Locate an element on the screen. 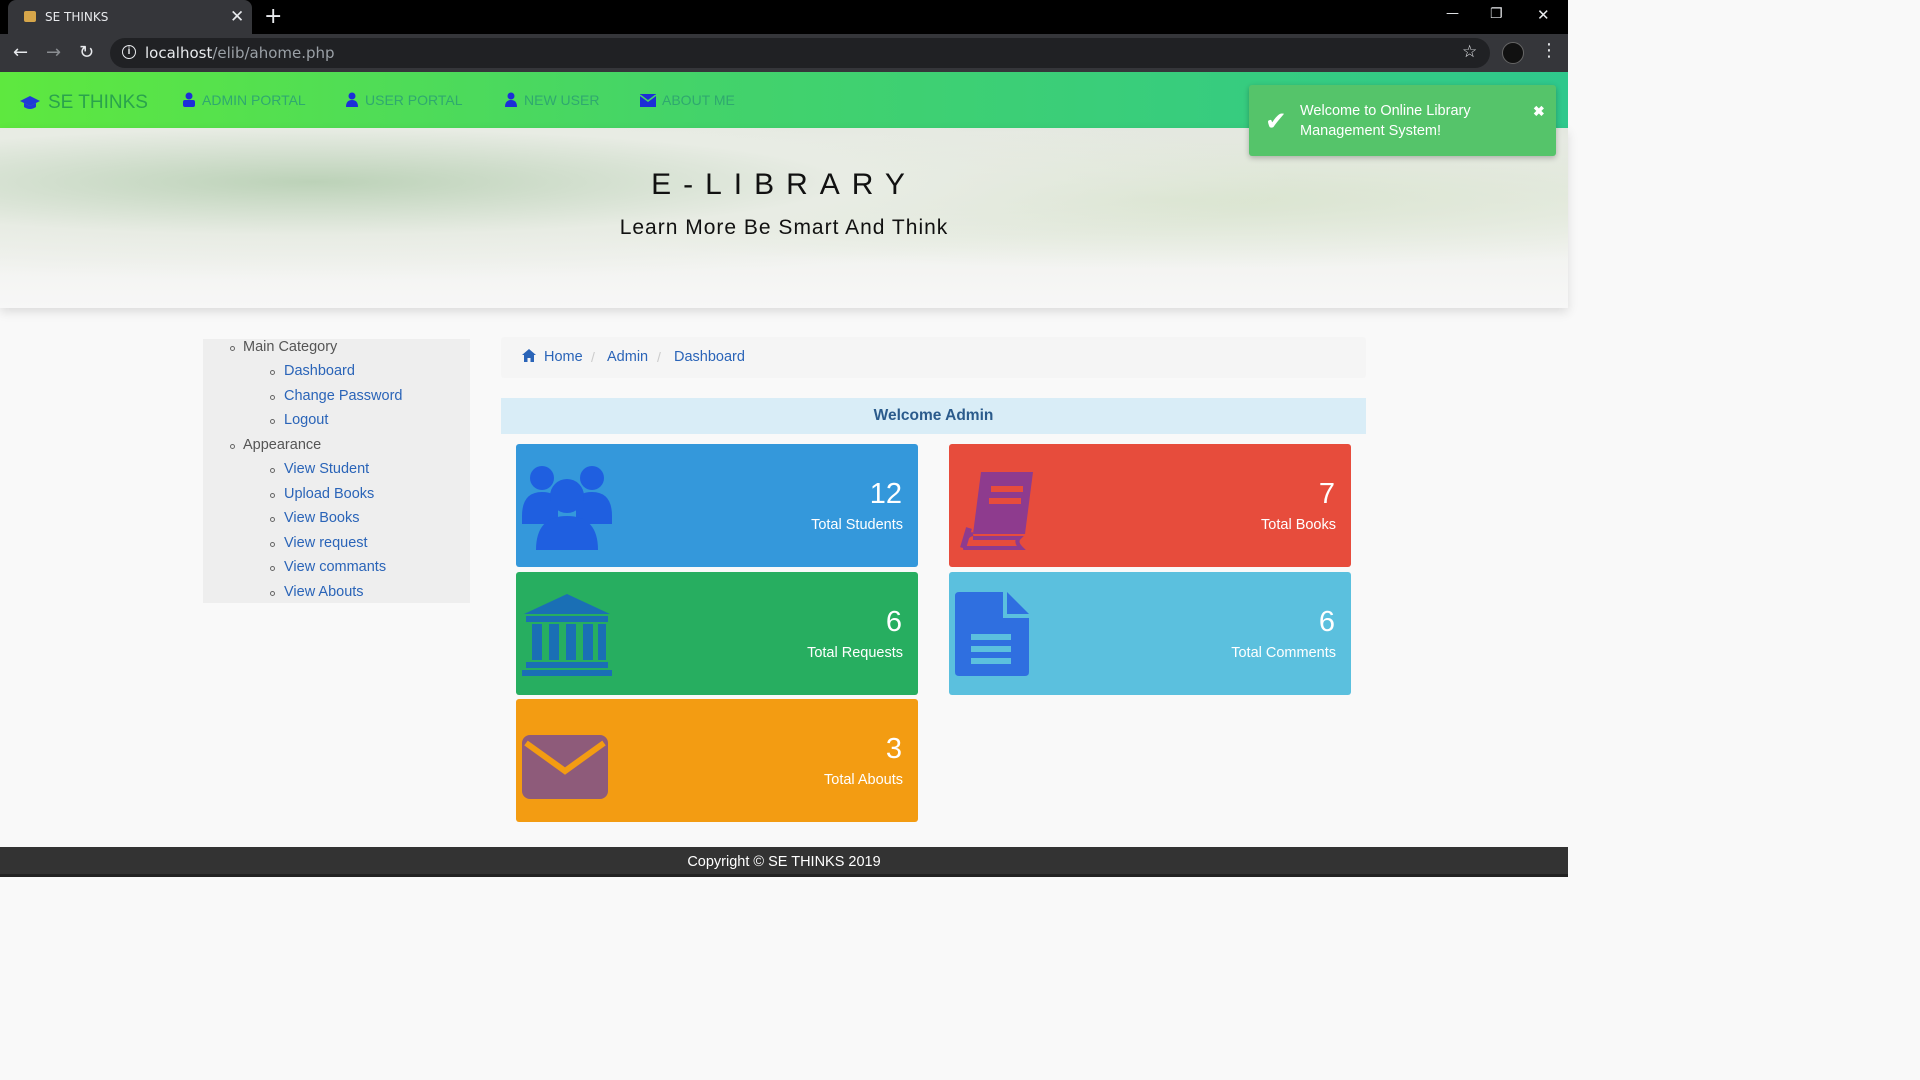  sidebar-item-change-password: Change Password is located at coordinates (343, 396).